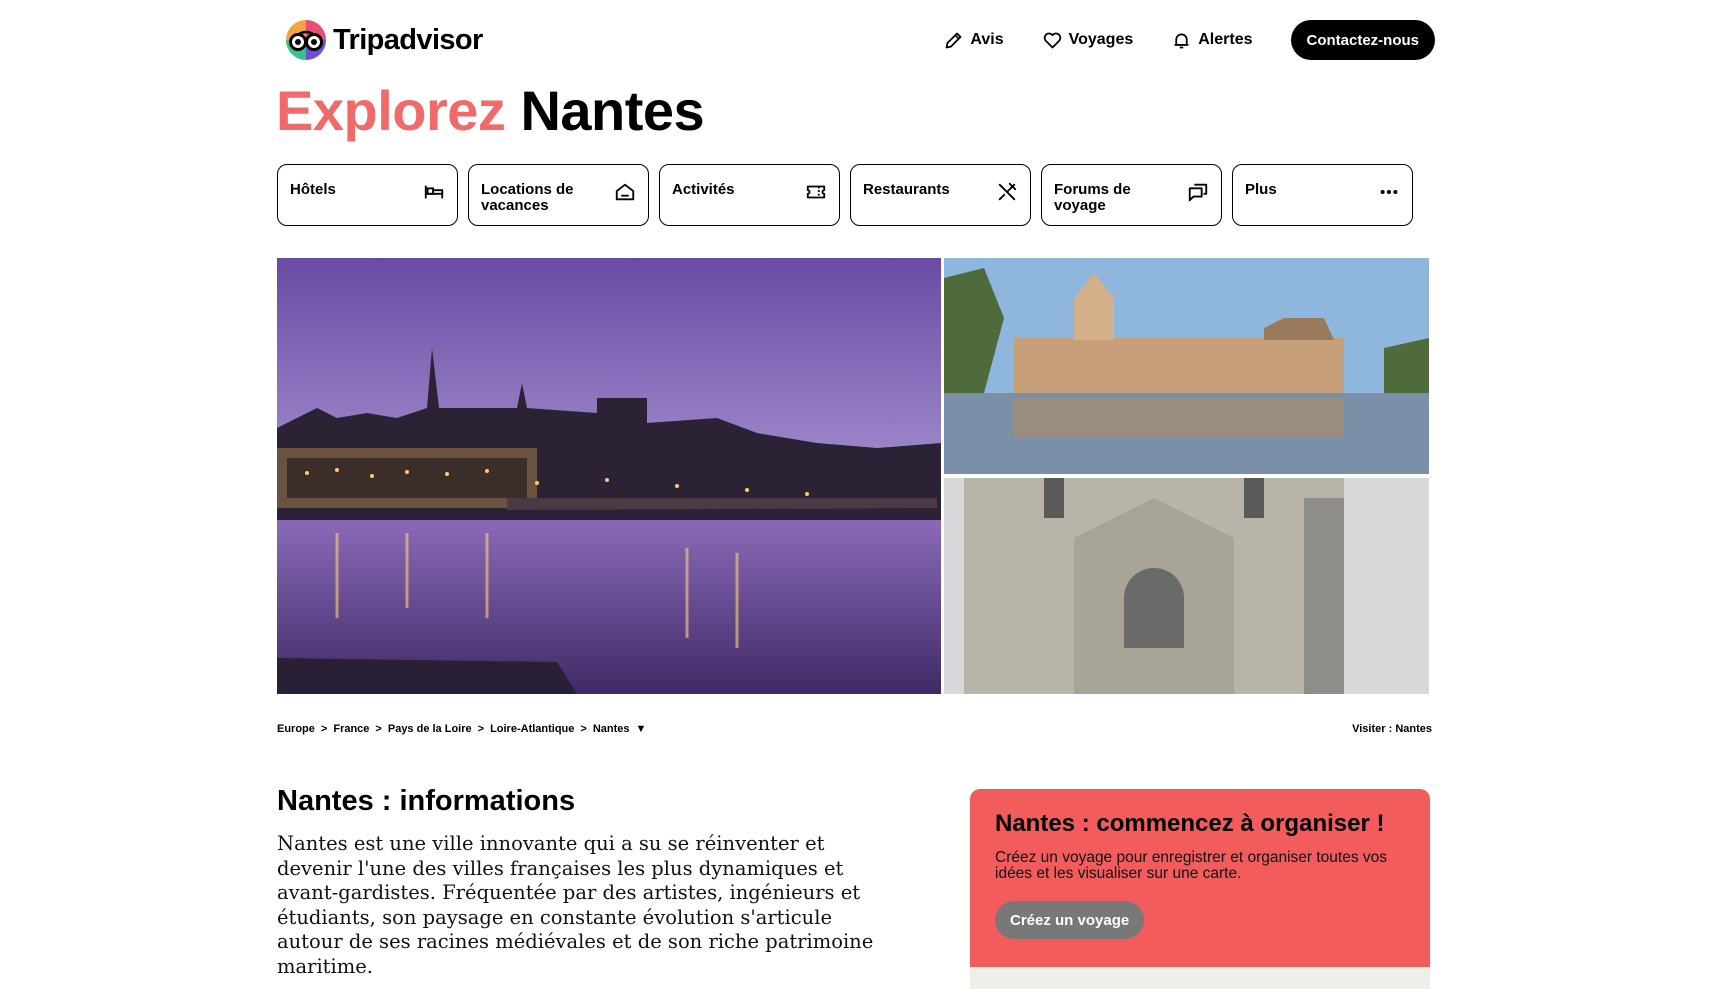  I want to click on top-nav: Avis Voyages Alertes Contactez-nous, so click(1189, 40).